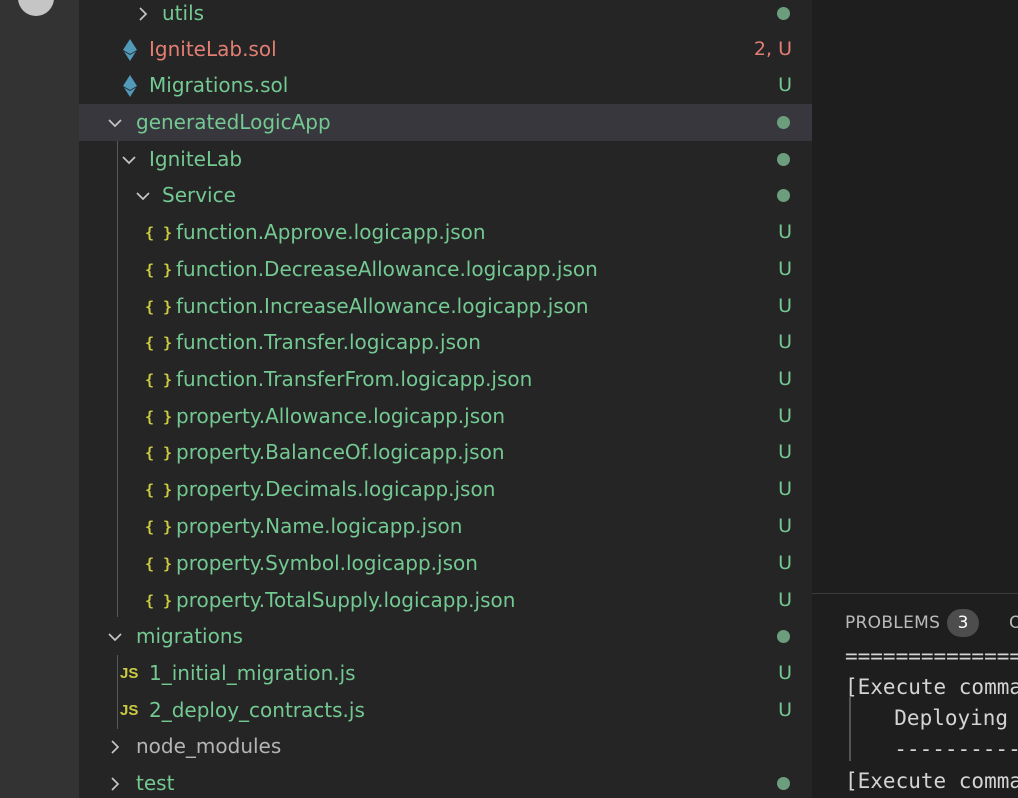 Image resolution: width=1018 pixels, height=798 pixels. Describe the element at coordinates (354, 379) in the screenshot. I see `item-label: function.TransferFrom.logicapp.json` at that location.